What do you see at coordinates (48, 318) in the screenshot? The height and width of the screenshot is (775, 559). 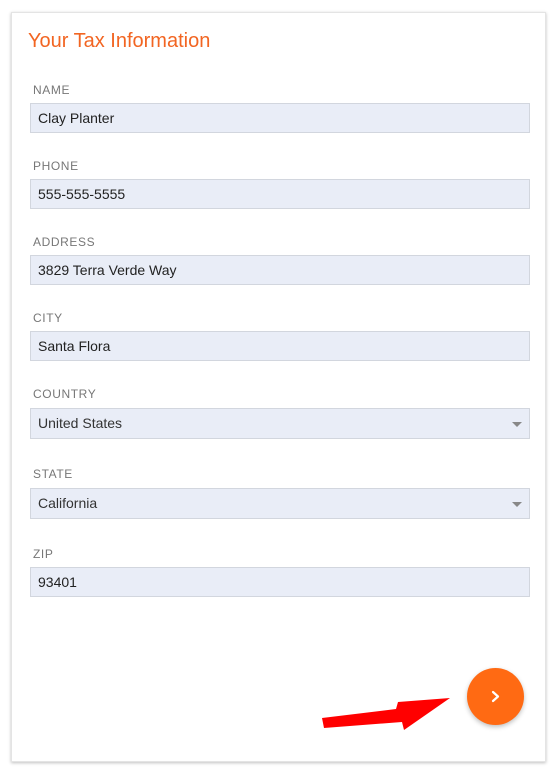 I see `city-label: CITY` at bounding box center [48, 318].